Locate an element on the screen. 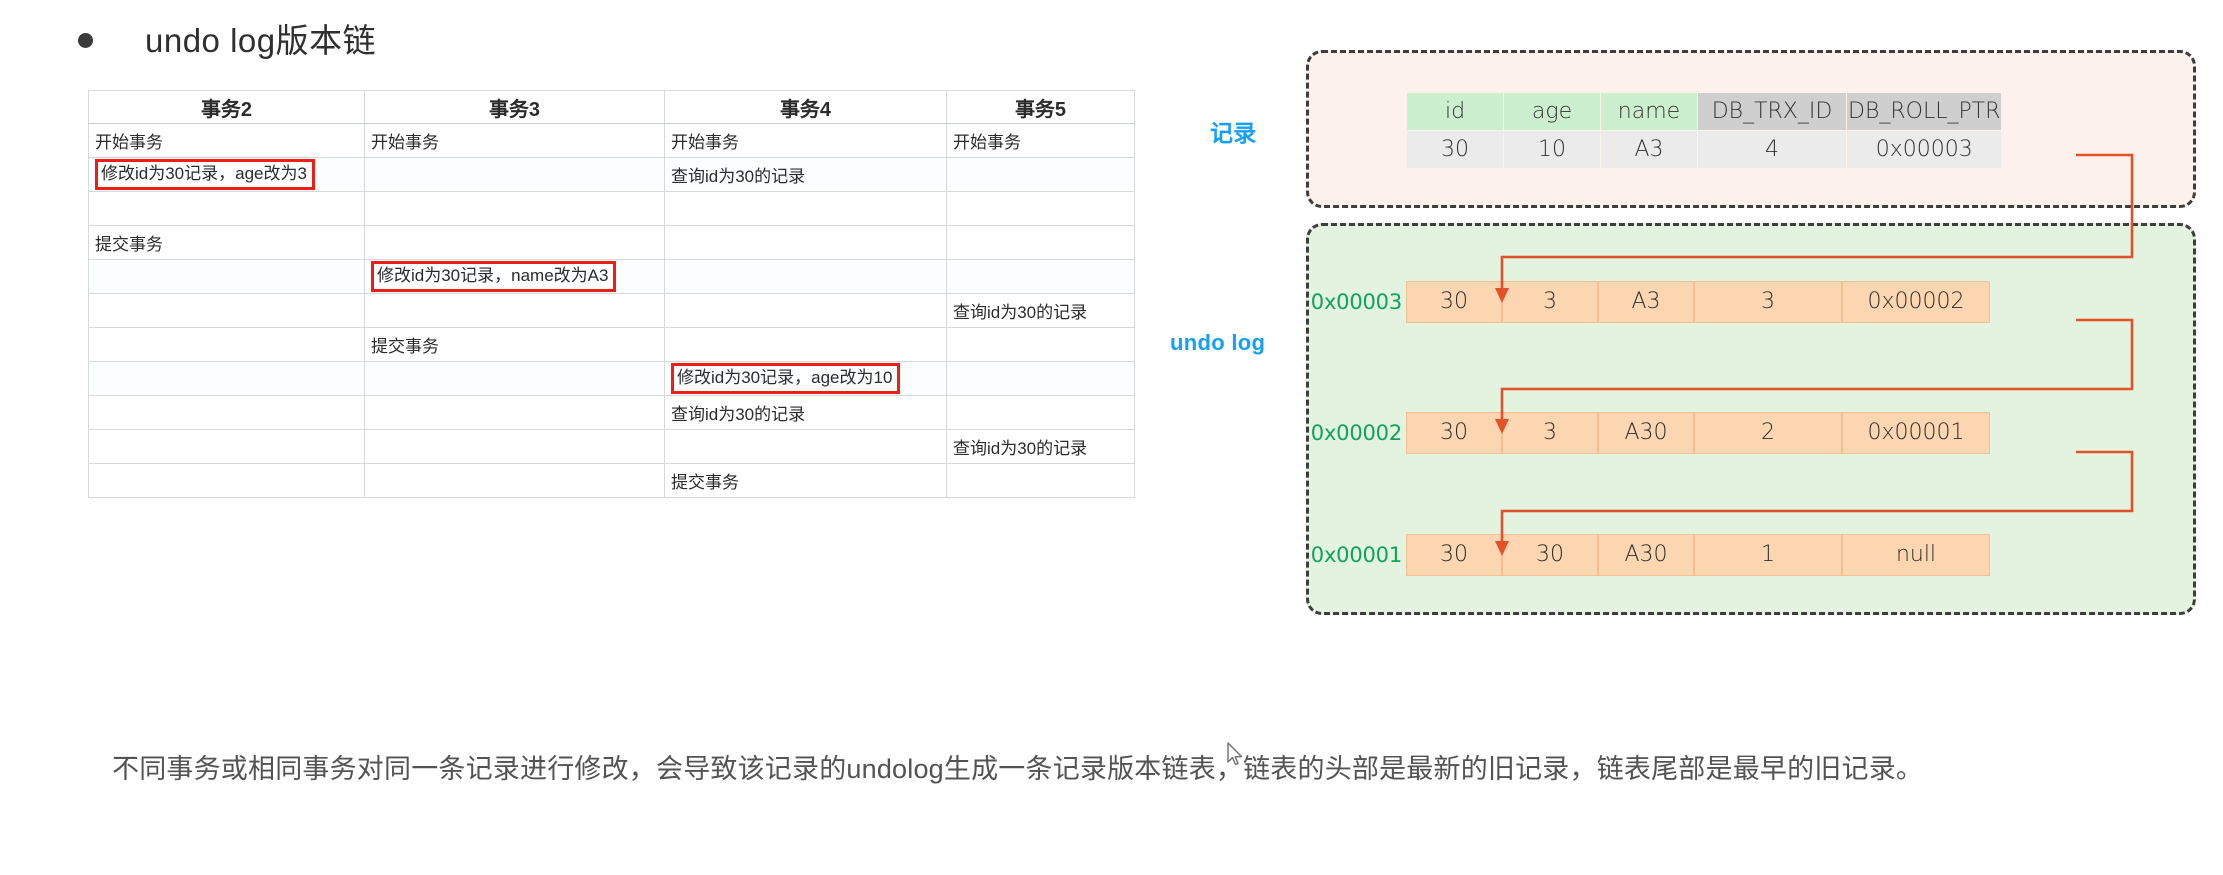  table-row: 修改id为30记录，name改为A3 is located at coordinates (611, 276).